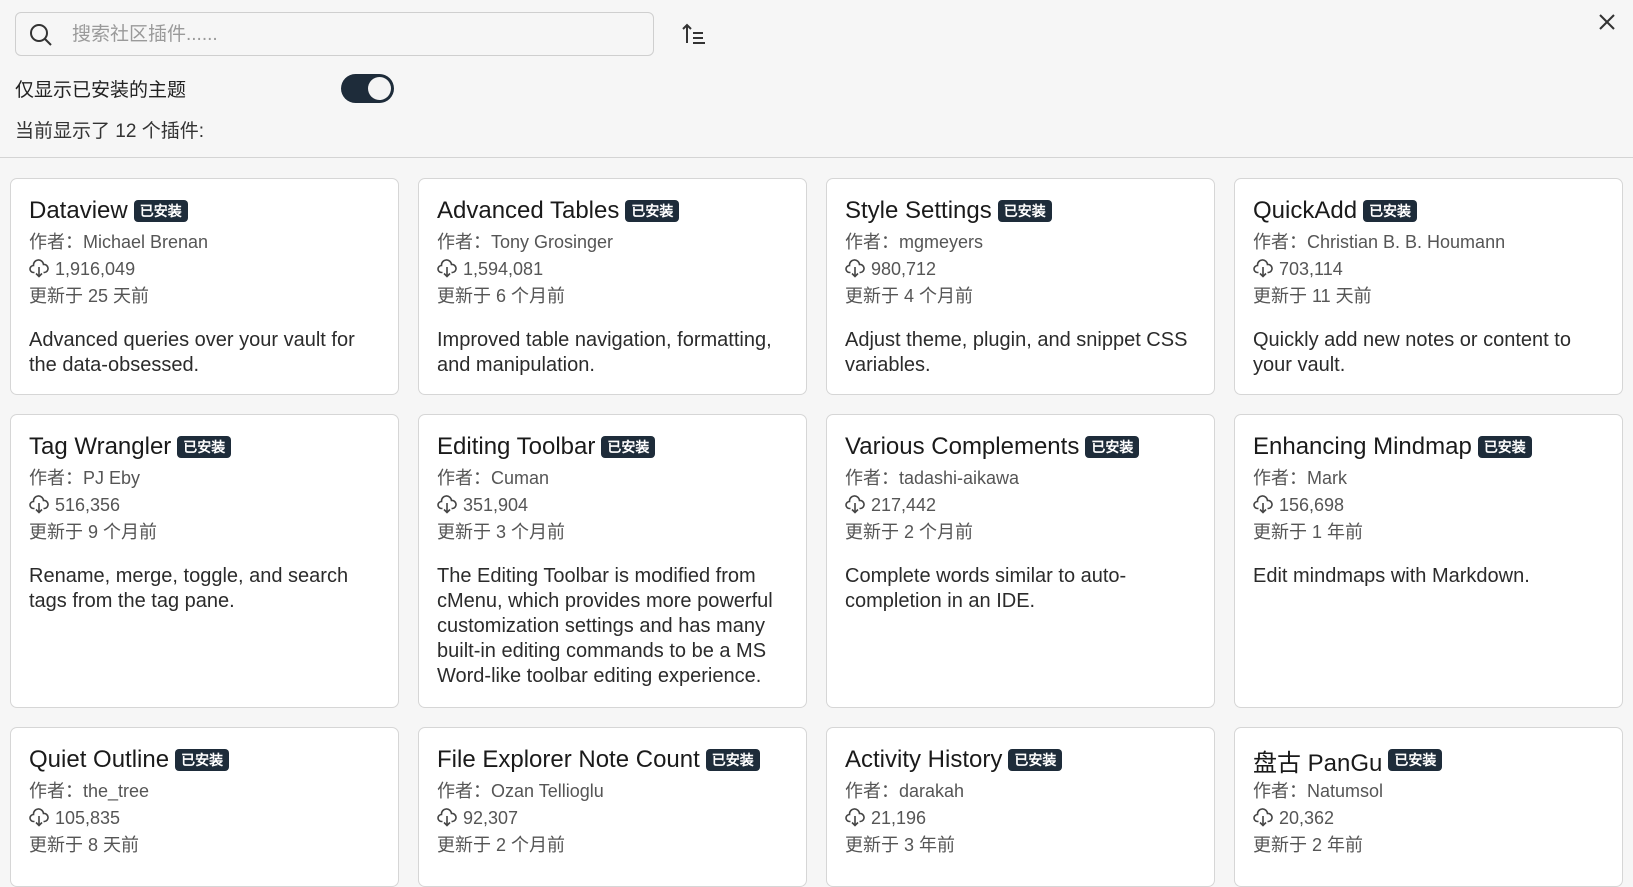 The image size is (1633, 887). Describe the element at coordinates (612, 505) in the screenshot. I see `plugin-downloads: 351,904` at that location.